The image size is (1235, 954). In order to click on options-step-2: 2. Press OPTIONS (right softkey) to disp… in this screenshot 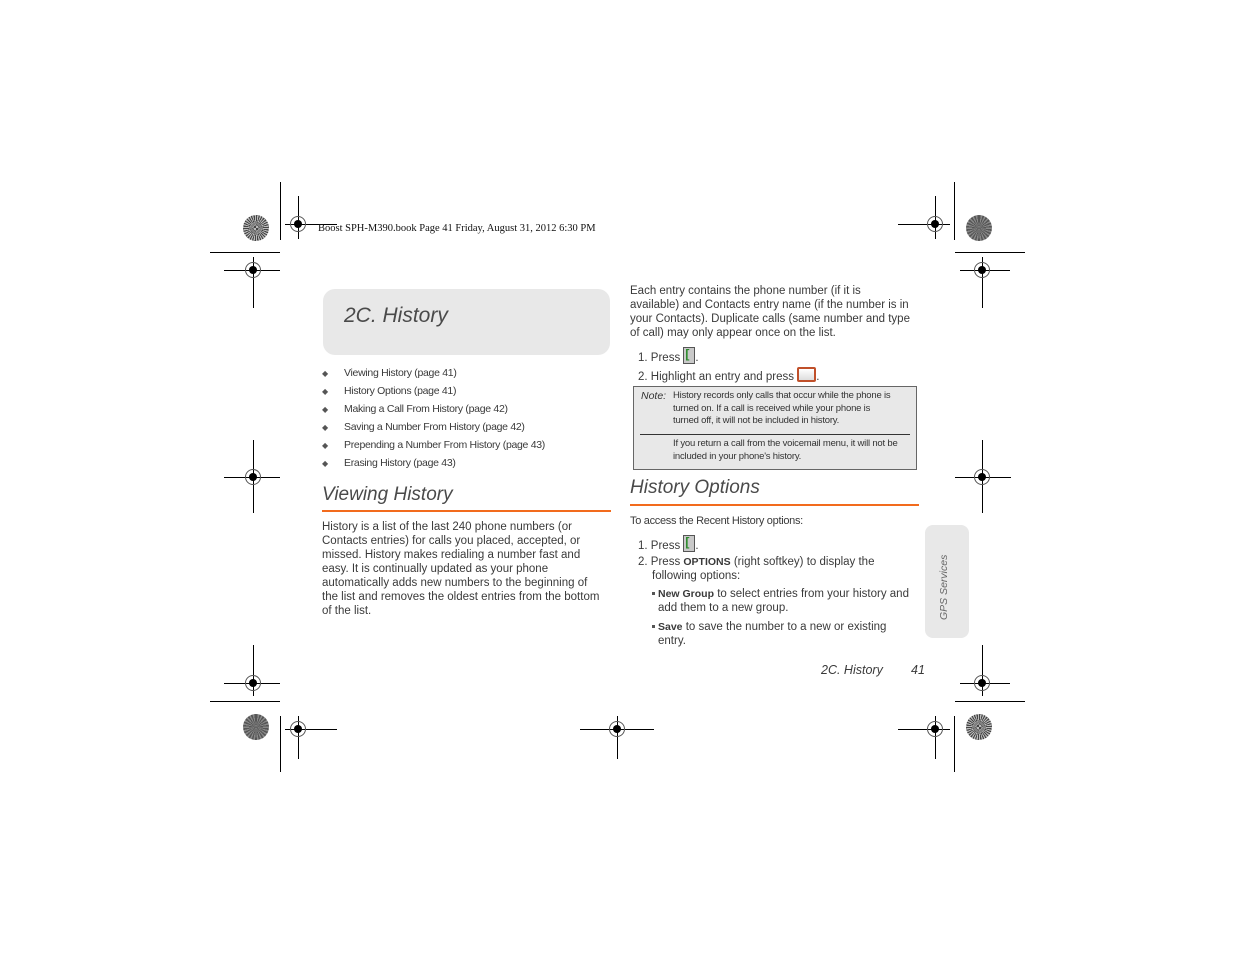, I will do `click(756, 569)`.